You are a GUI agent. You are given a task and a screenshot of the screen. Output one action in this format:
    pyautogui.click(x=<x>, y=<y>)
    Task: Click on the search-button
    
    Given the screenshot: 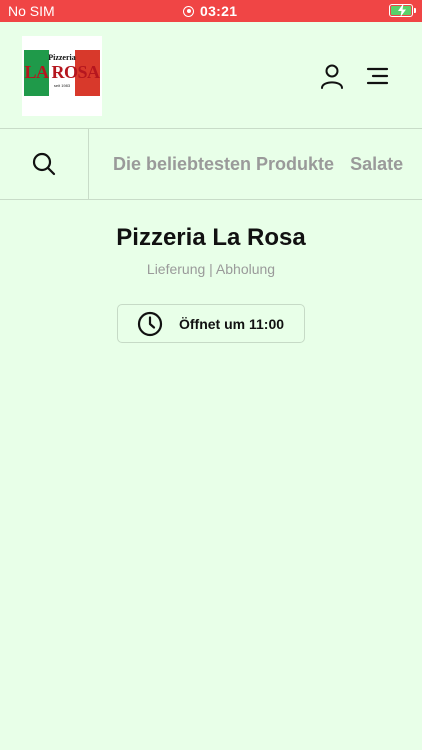 What is the action you would take?
    pyautogui.click(x=44, y=164)
    